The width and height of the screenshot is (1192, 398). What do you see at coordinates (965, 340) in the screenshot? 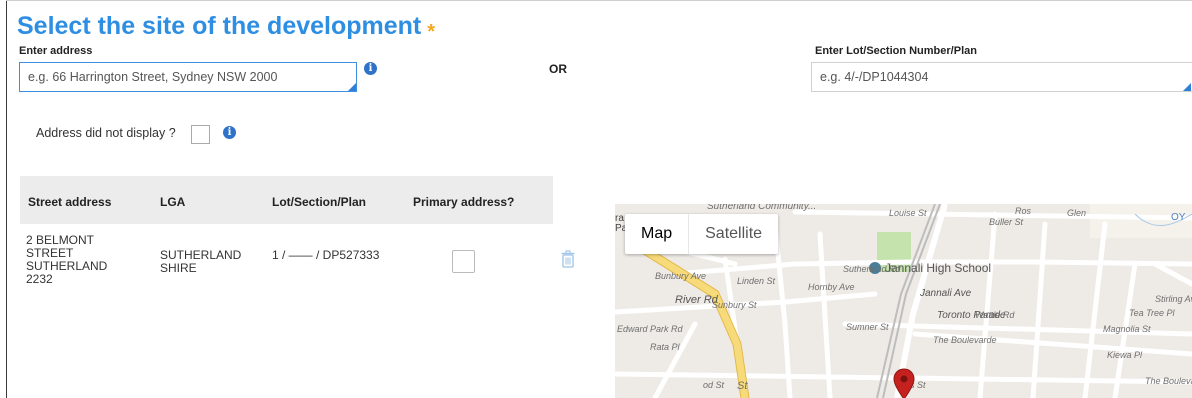
I see `map-label: The Boulevarde` at bounding box center [965, 340].